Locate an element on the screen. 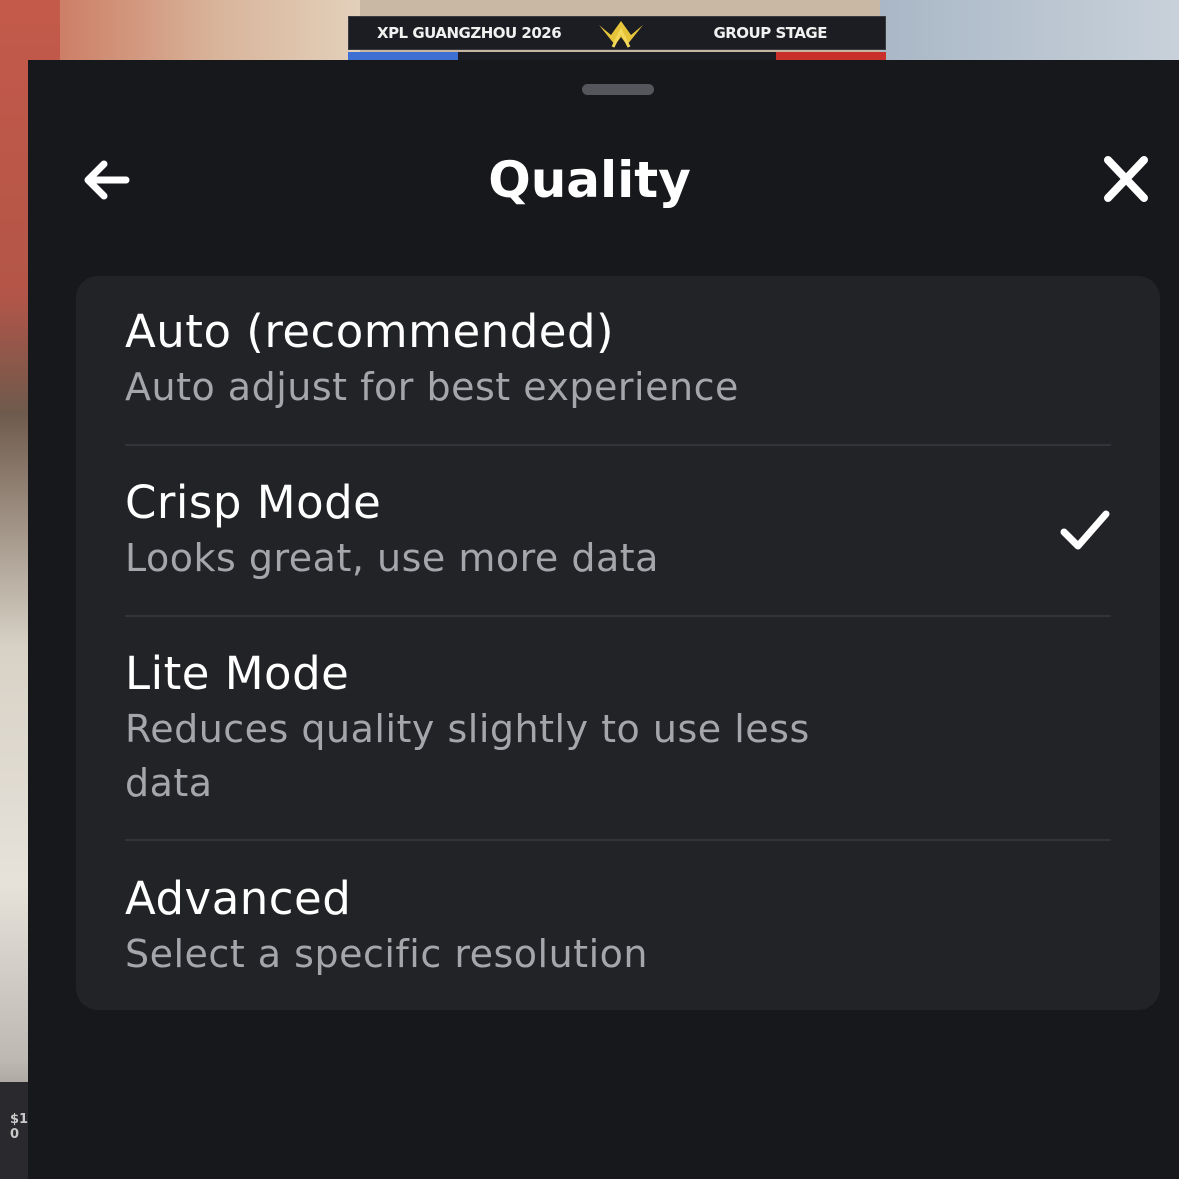 This screenshot has height=1179, width=1179. hud-stage-name: GROUP STAGE is located at coordinates (770, 33).